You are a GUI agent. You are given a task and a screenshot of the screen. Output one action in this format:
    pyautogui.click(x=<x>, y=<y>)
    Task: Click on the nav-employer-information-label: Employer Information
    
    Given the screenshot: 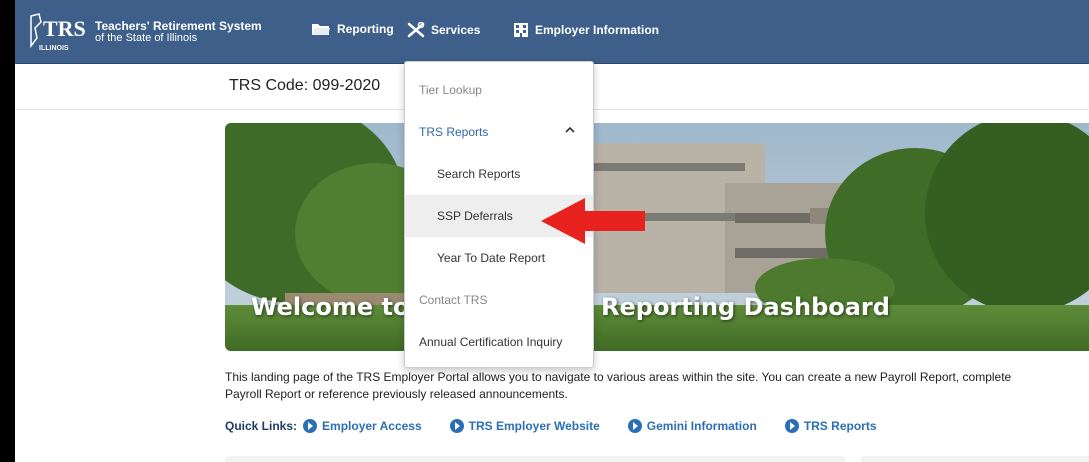 What is the action you would take?
    pyautogui.click(x=597, y=30)
    